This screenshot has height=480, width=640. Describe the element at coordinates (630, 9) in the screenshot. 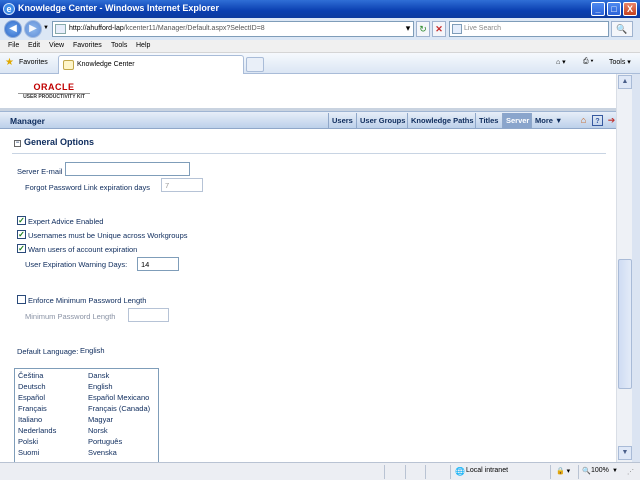

I see `close-button: X` at that location.